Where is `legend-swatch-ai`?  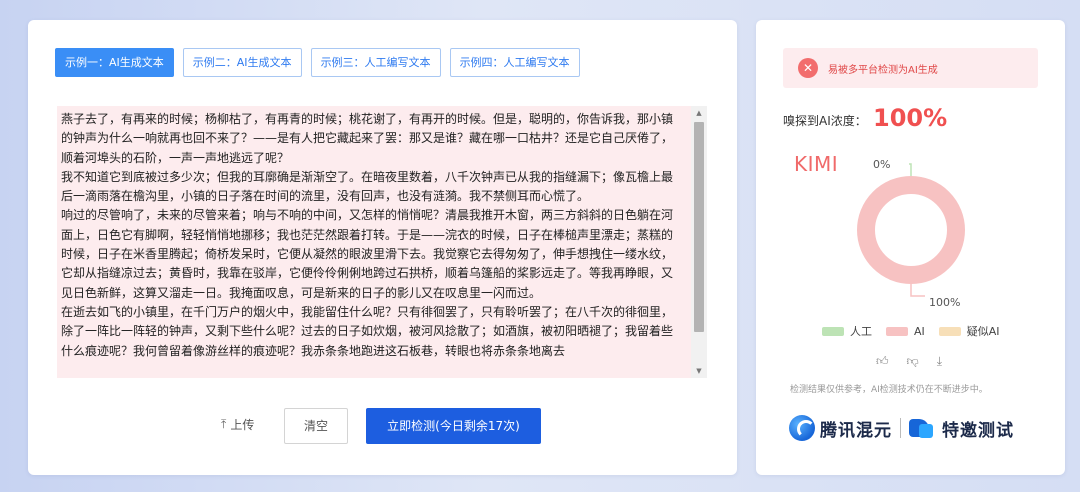 legend-swatch-ai is located at coordinates (897, 331).